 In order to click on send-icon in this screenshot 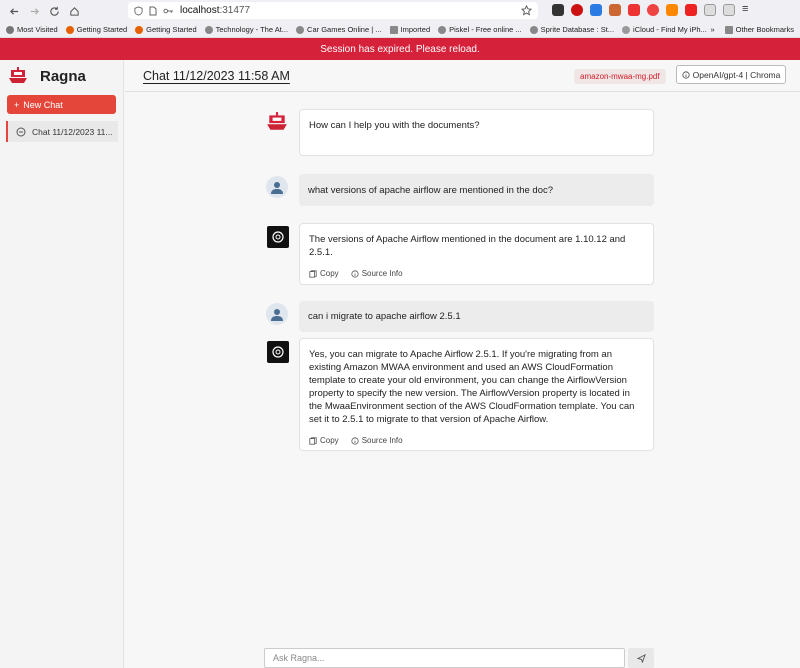, I will do `click(641, 658)`.